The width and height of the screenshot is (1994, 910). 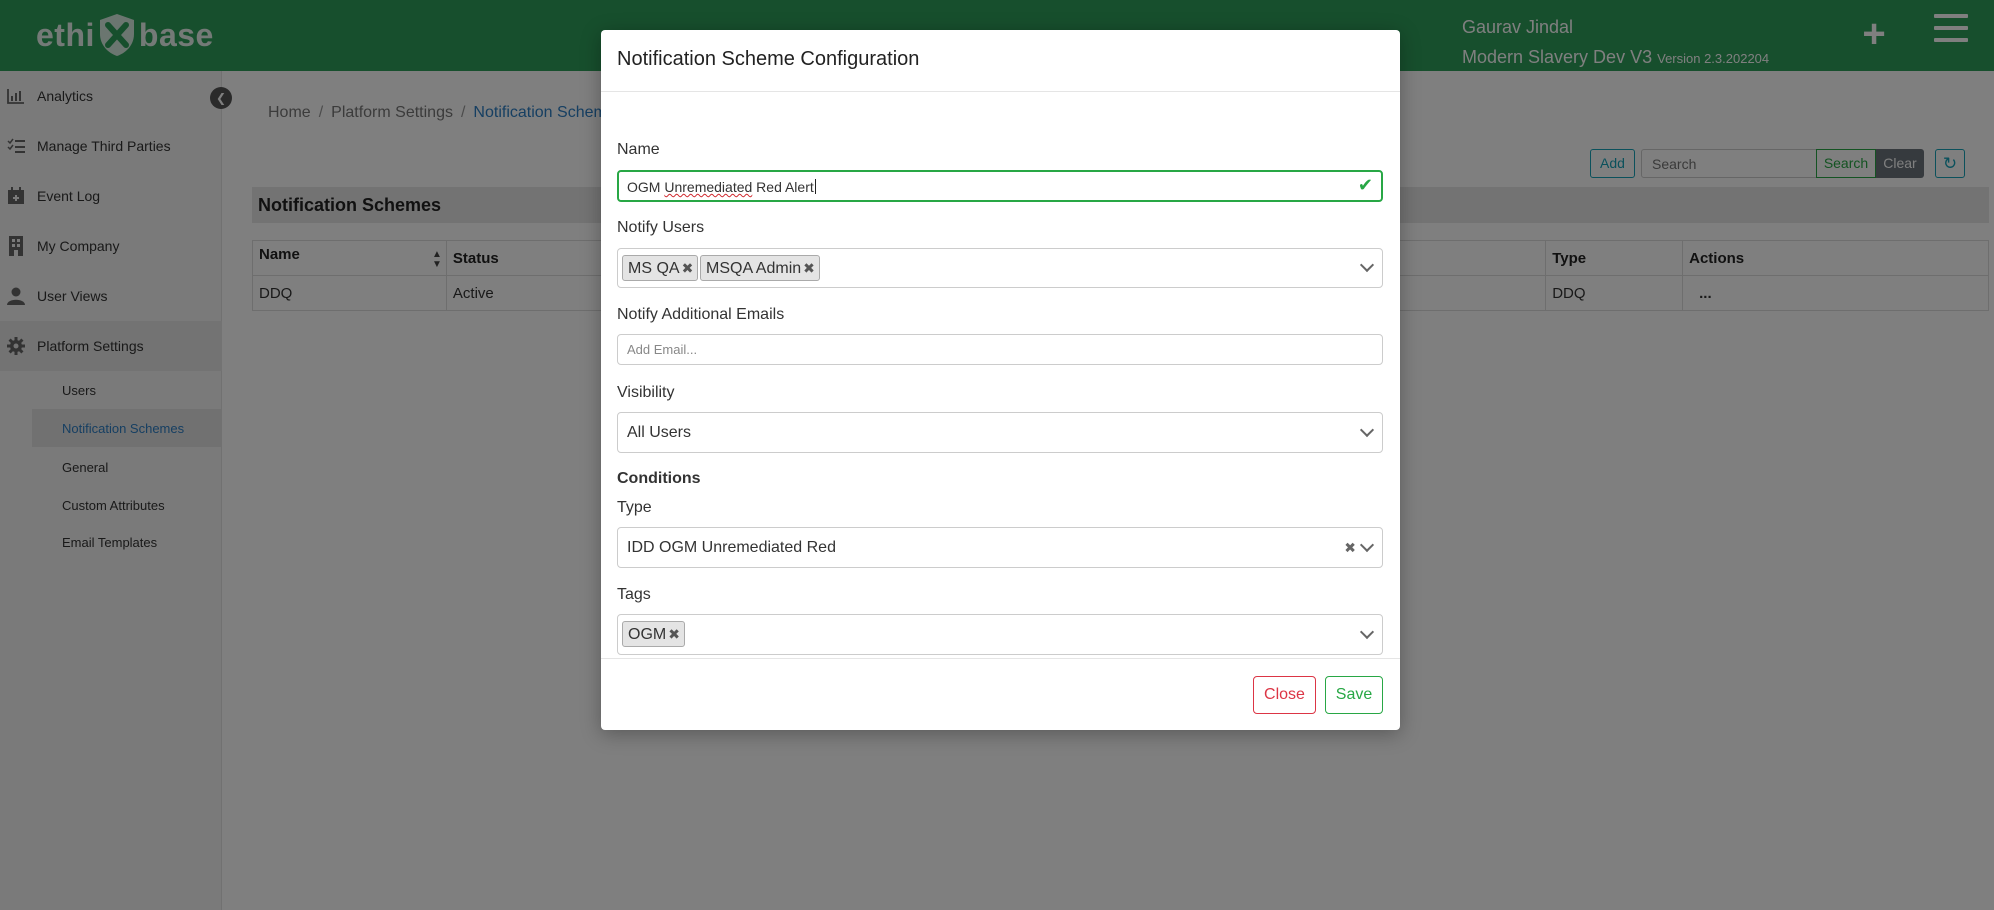 What do you see at coordinates (634, 594) in the screenshot?
I see `tags-label: Tags` at bounding box center [634, 594].